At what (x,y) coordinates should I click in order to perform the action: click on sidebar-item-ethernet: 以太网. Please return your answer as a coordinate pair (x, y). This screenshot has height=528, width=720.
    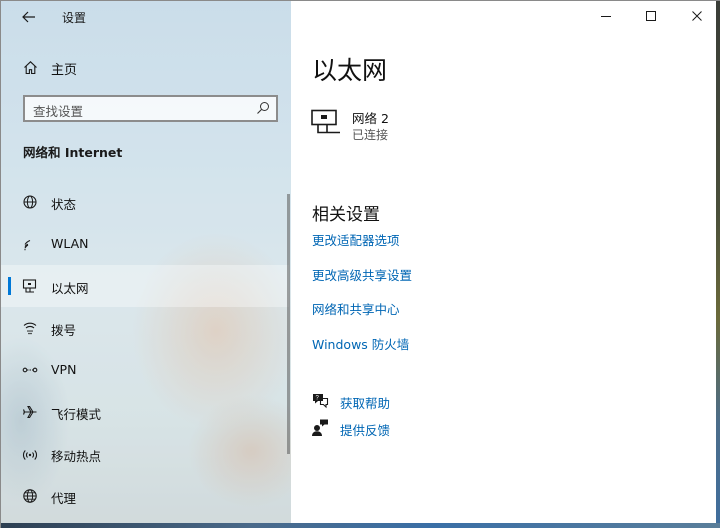
    Looking at the image, I should click on (145, 286).